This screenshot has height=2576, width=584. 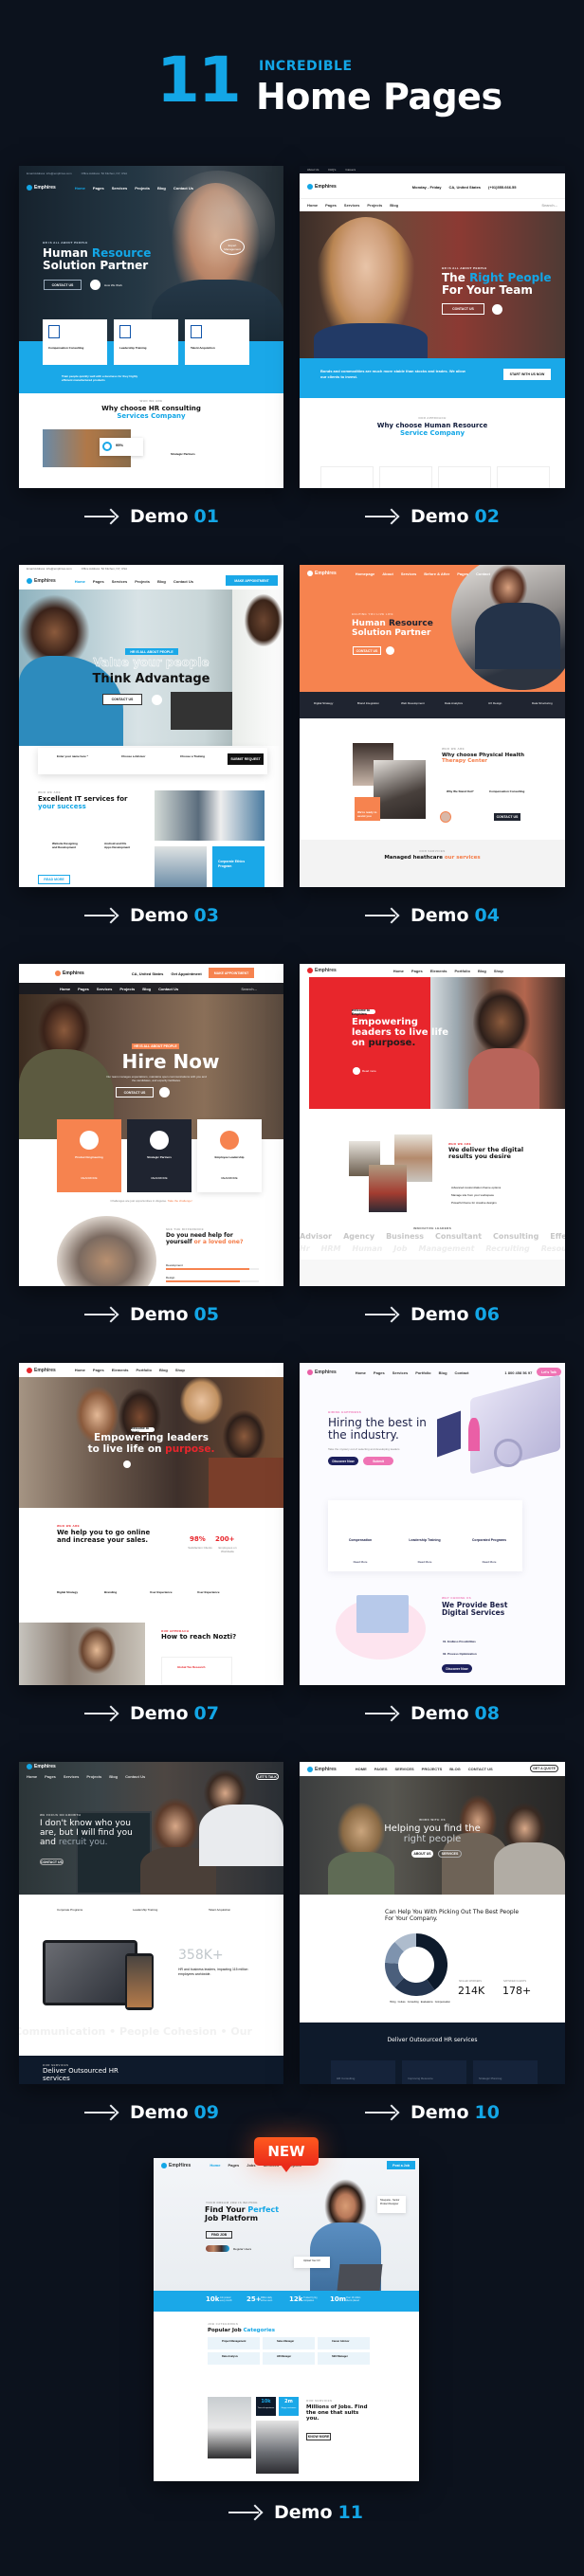 What do you see at coordinates (170, 1061) in the screenshot?
I see `demo-05-headline: Hire Now` at bounding box center [170, 1061].